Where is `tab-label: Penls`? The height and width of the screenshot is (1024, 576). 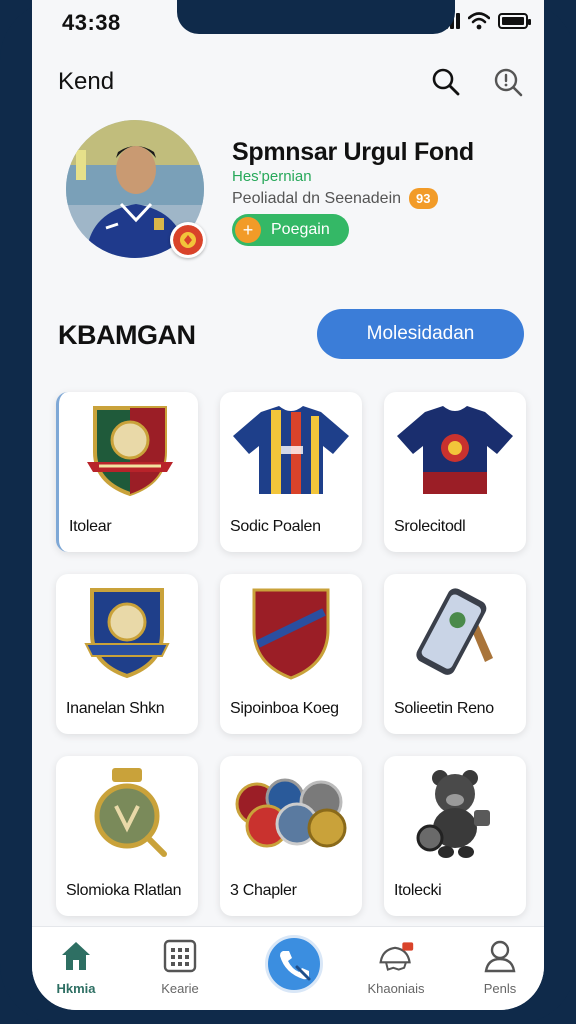
tab-label: Penls is located at coordinates (500, 988).